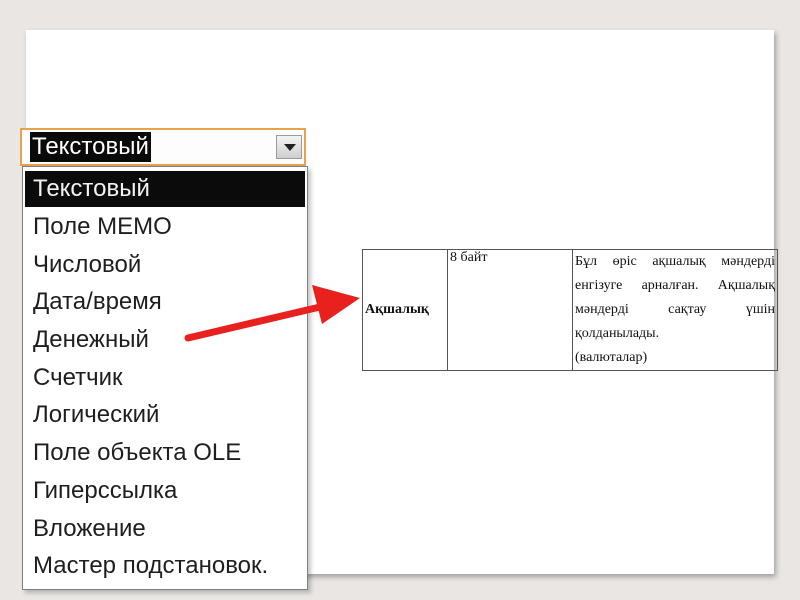 The width and height of the screenshot is (800, 600). What do you see at coordinates (510, 310) in the screenshot?
I see `type-size-cell: 8 байт` at bounding box center [510, 310].